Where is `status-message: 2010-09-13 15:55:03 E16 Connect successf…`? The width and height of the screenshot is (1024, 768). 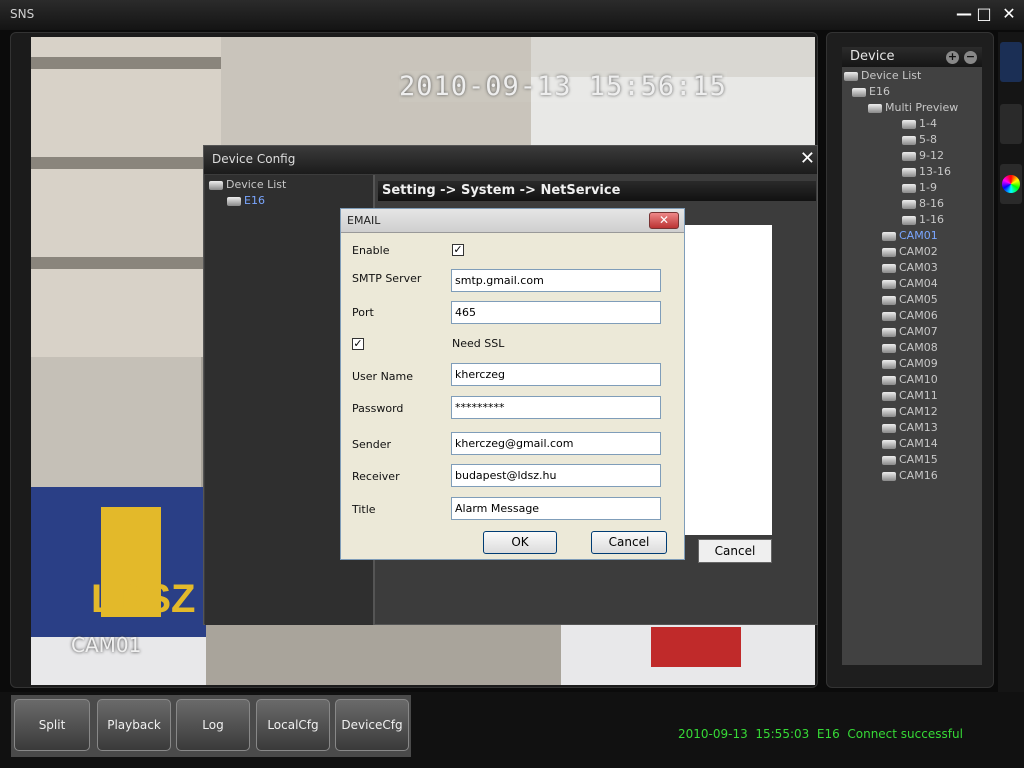
status-message: 2010-09-13 15:55:03 E16 Connect successf… is located at coordinates (820, 734).